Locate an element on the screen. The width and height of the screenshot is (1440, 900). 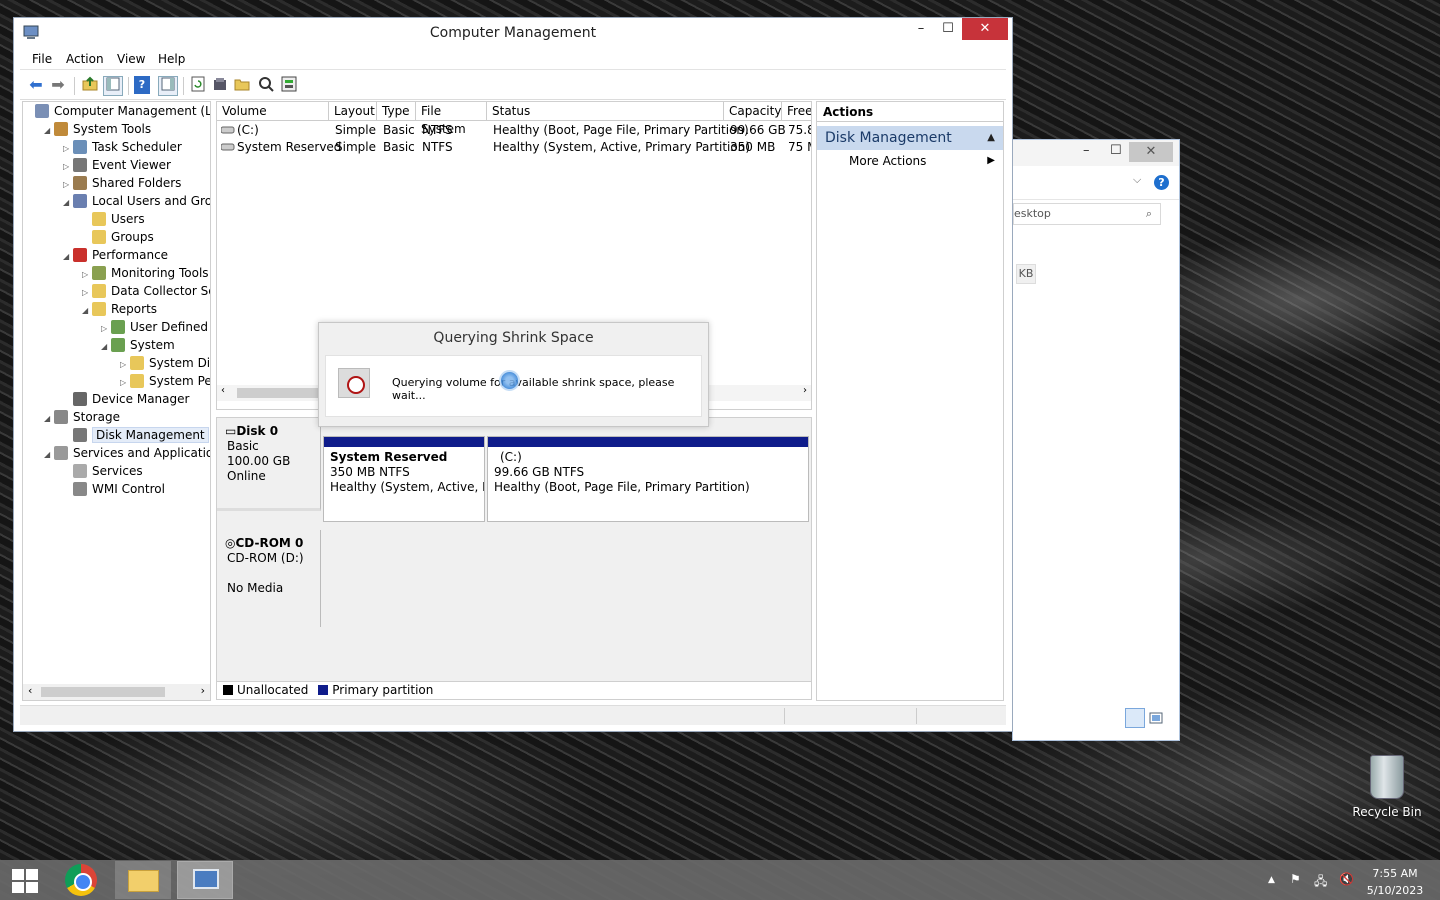
actions-pane: Actions Disk Management ▲ More Actions ▶ is located at coordinates (910, 401).